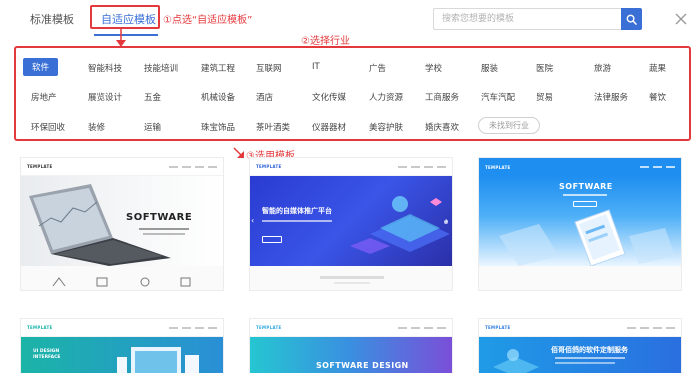 The image size is (700, 373). I want to click on template-hero-title: UI DESIGN INTERFACE, so click(47, 354).